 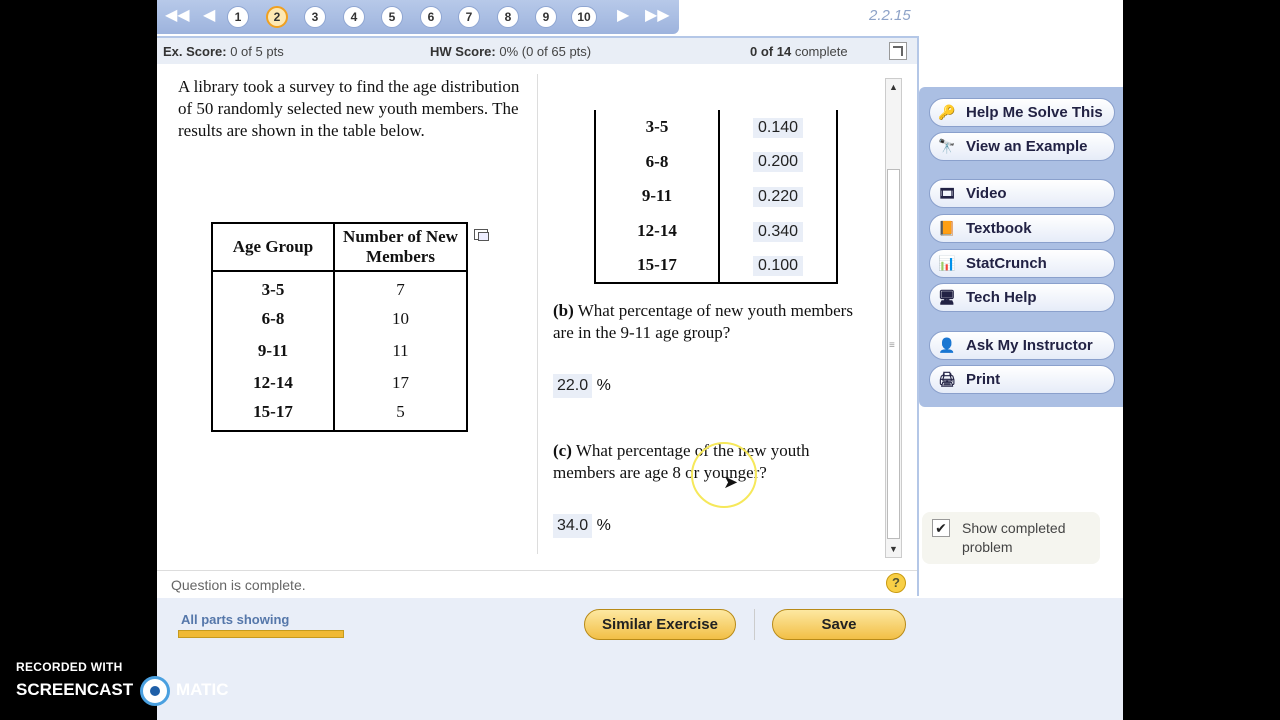 I want to click on binoculars-icon: 🔭, so click(x=947, y=146).